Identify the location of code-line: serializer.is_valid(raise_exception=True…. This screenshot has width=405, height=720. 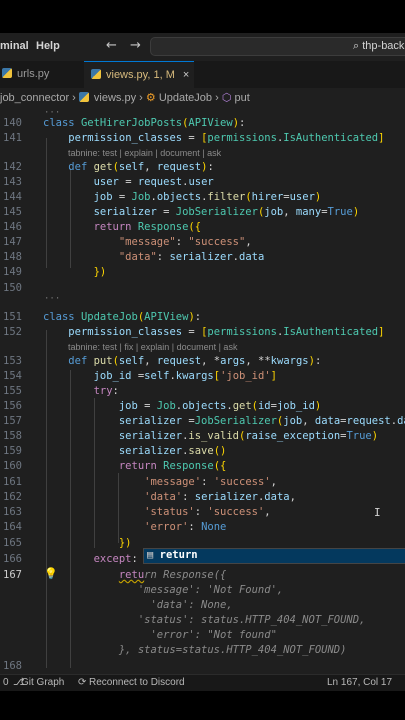
(248, 436).